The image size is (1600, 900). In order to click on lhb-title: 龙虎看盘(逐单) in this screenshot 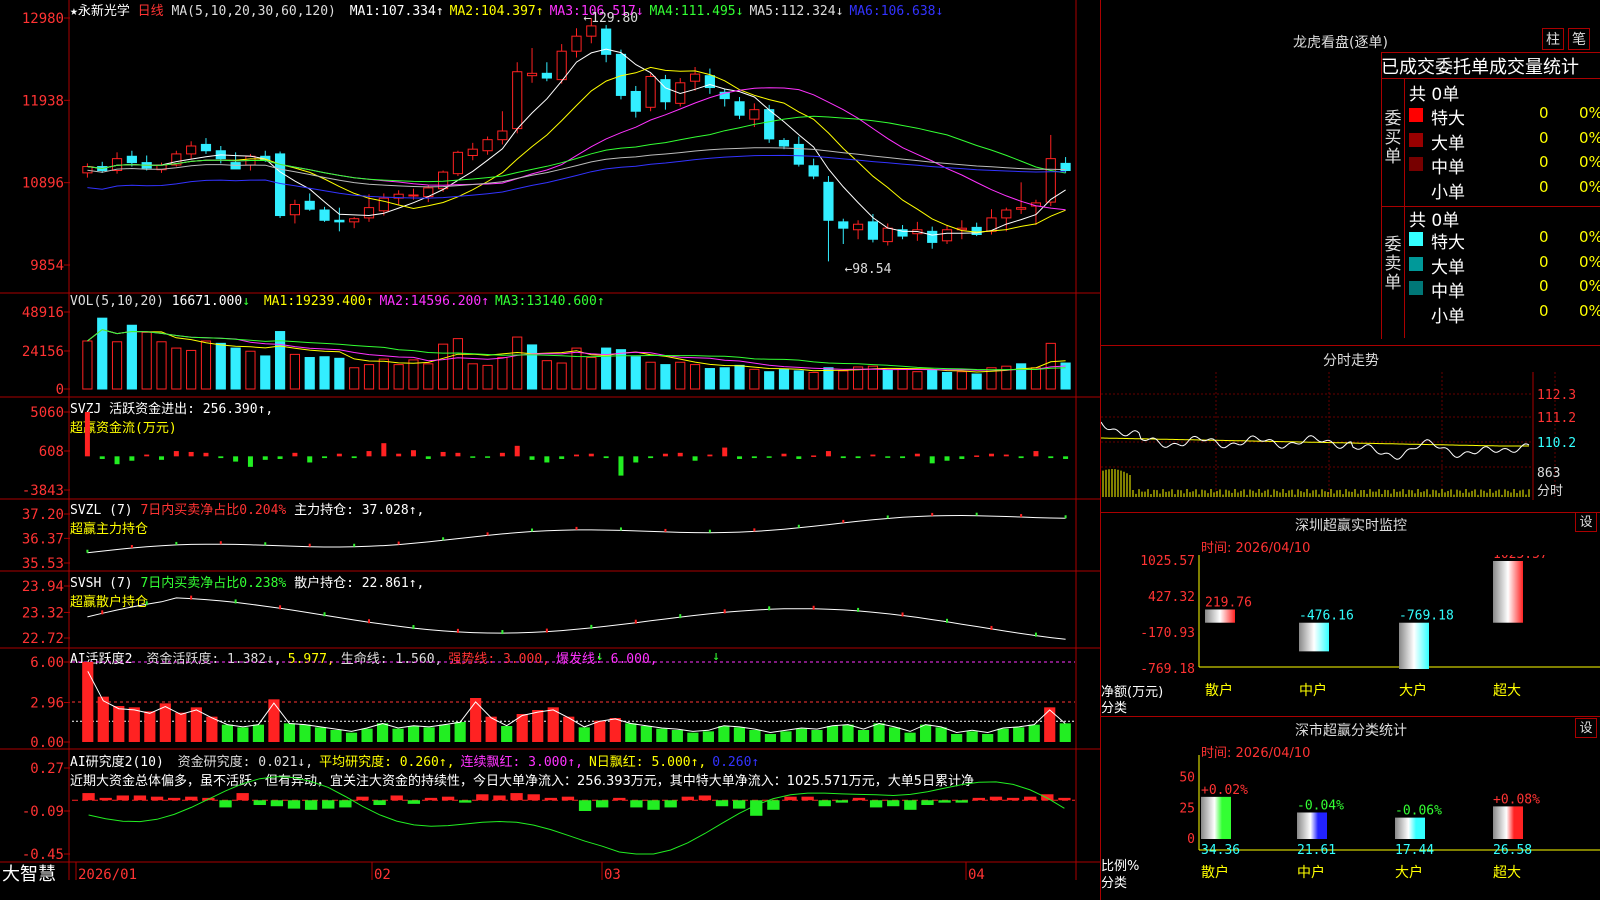, I will do `click(1340, 43)`.